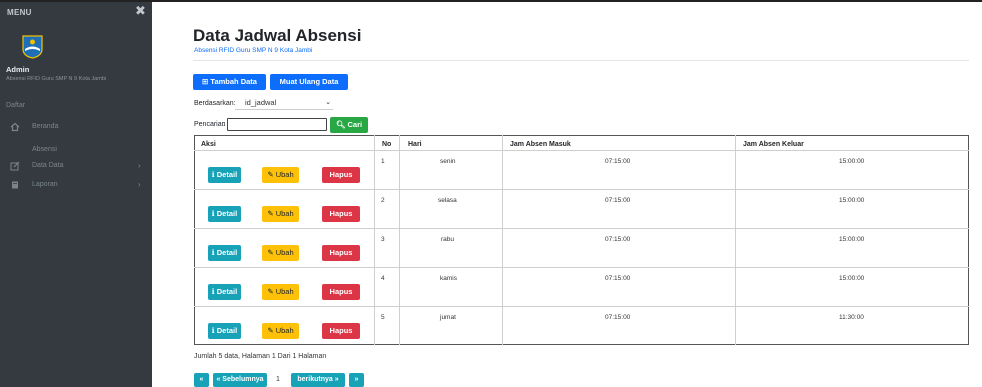 The width and height of the screenshot is (982, 387). I want to click on cell-no: 2, so click(383, 200).